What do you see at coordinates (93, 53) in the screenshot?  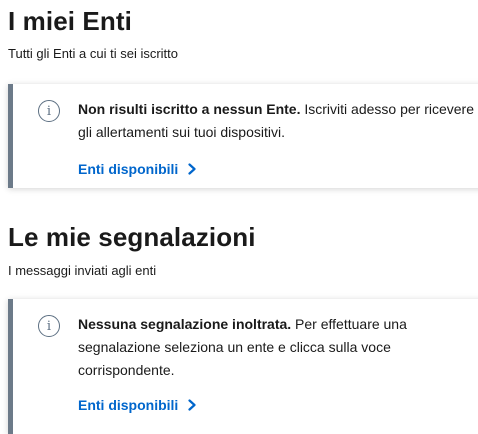 I see `enti-subtitle: Tutti gli Enti a cui ti sei iscritto` at bounding box center [93, 53].